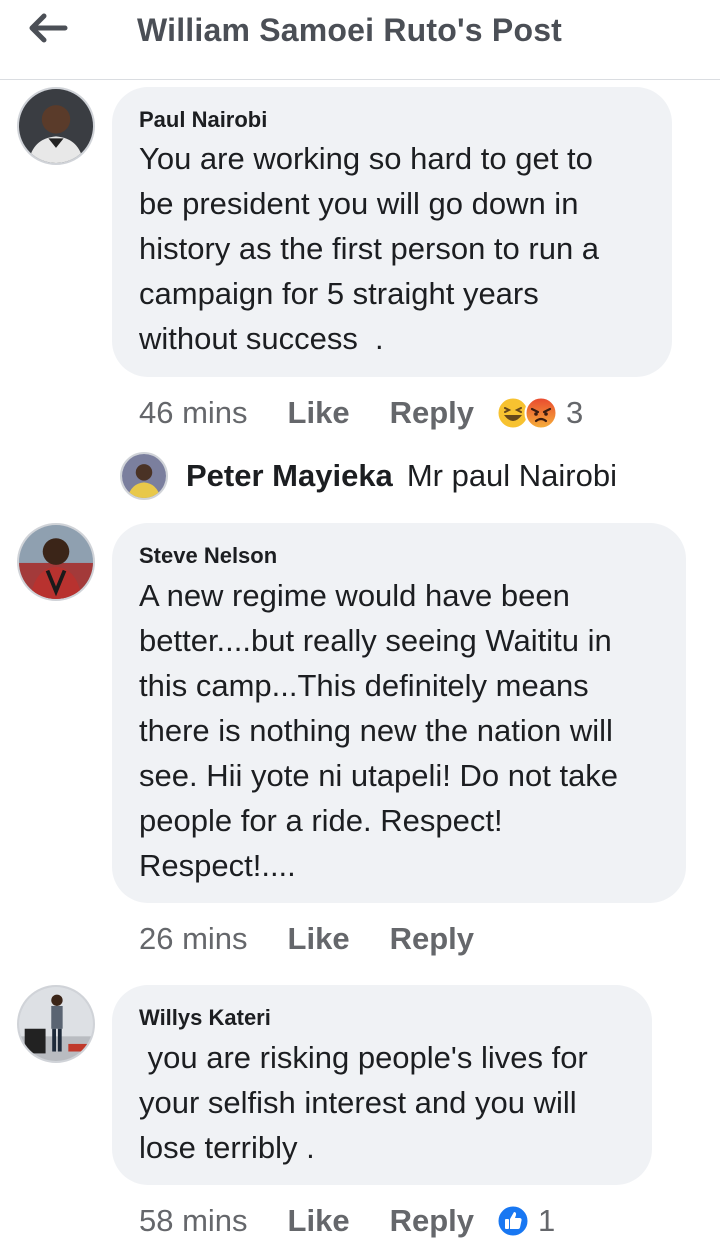 The image size is (720, 1250). I want to click on reaction-summary: 3, so click(539, 413).